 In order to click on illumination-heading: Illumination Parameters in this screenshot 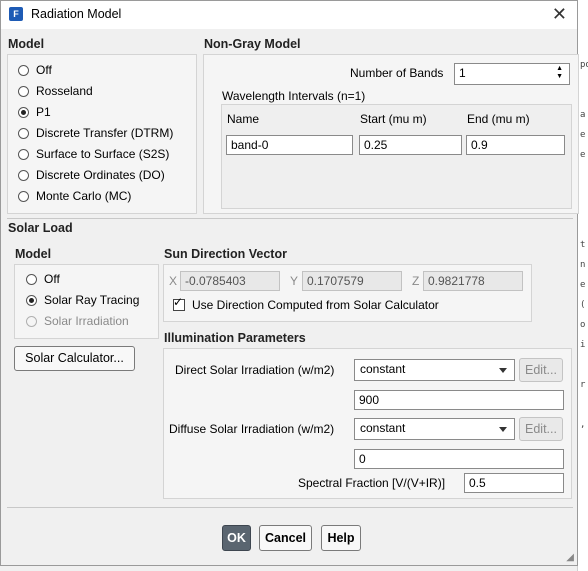, I will do `click(235, 338)`.